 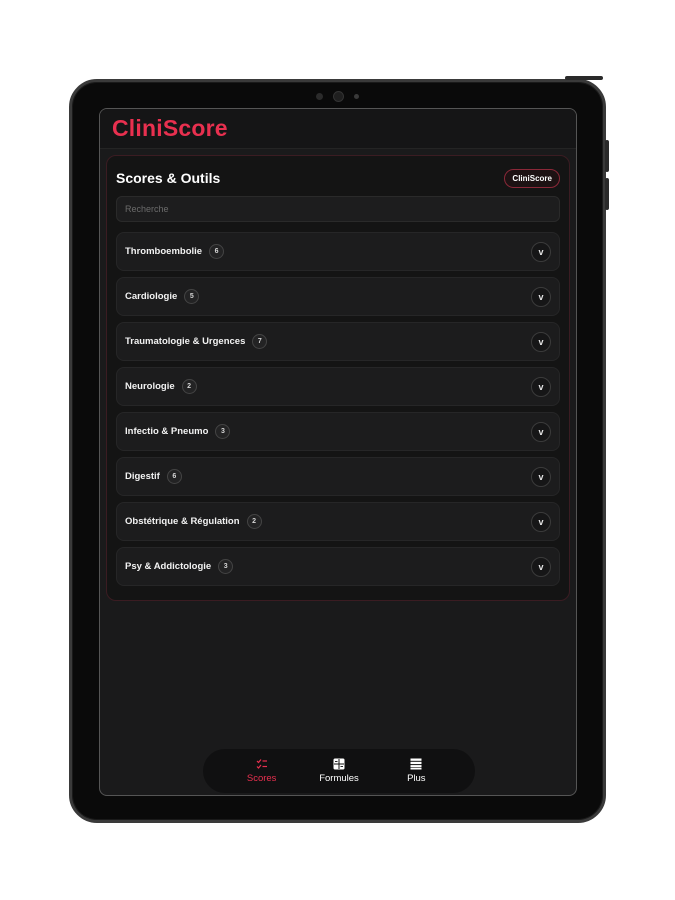 I want to click on category-psy-addictologie: Psy & Addictologie 3 v, so click(x=338, y=566).